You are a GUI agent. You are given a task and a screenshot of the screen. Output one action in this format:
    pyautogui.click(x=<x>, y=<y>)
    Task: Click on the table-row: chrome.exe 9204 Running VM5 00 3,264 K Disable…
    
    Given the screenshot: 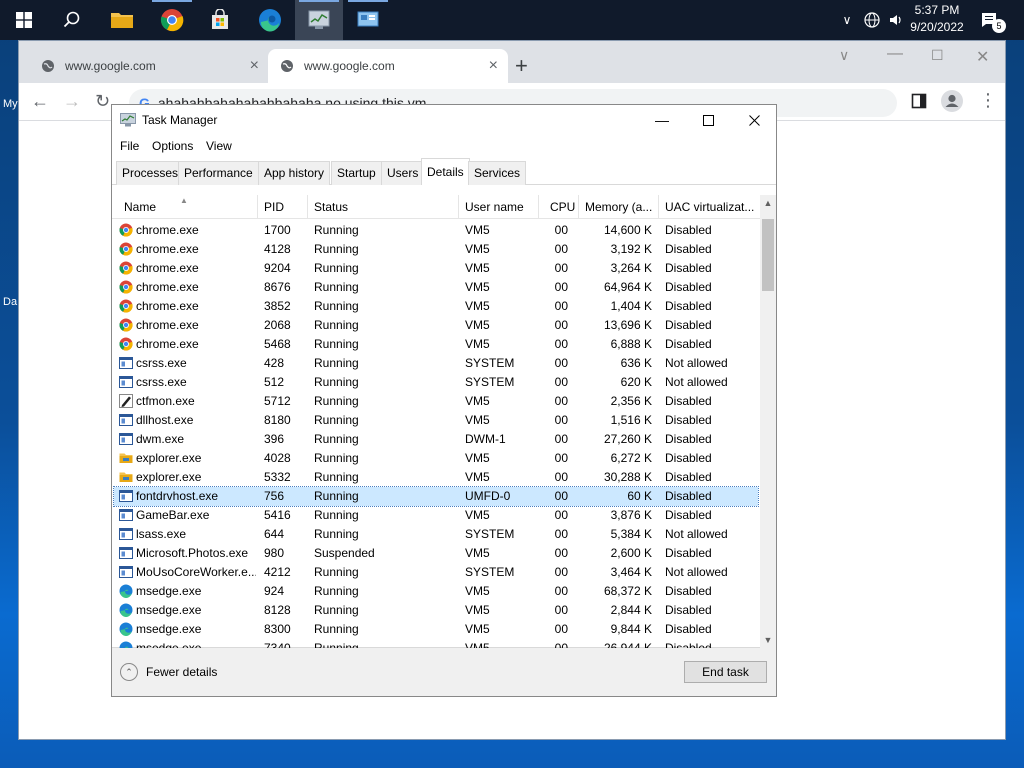 What is the action you would take?
    pyautogui.click(x=436, y=268)
    